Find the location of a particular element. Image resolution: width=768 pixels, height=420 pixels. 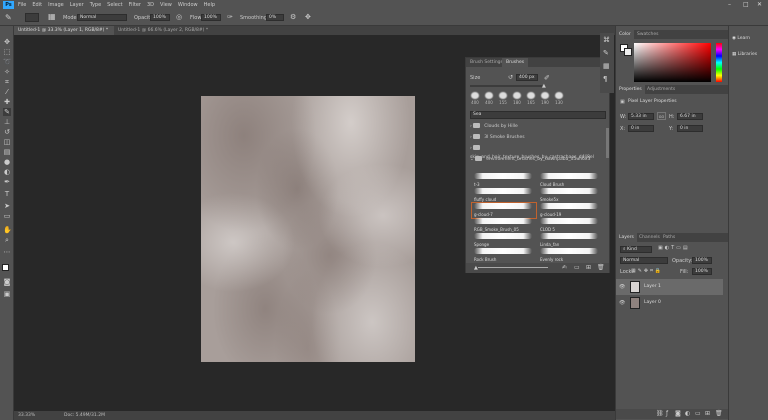

color-background-swatch is located at coordinates (628, 52).